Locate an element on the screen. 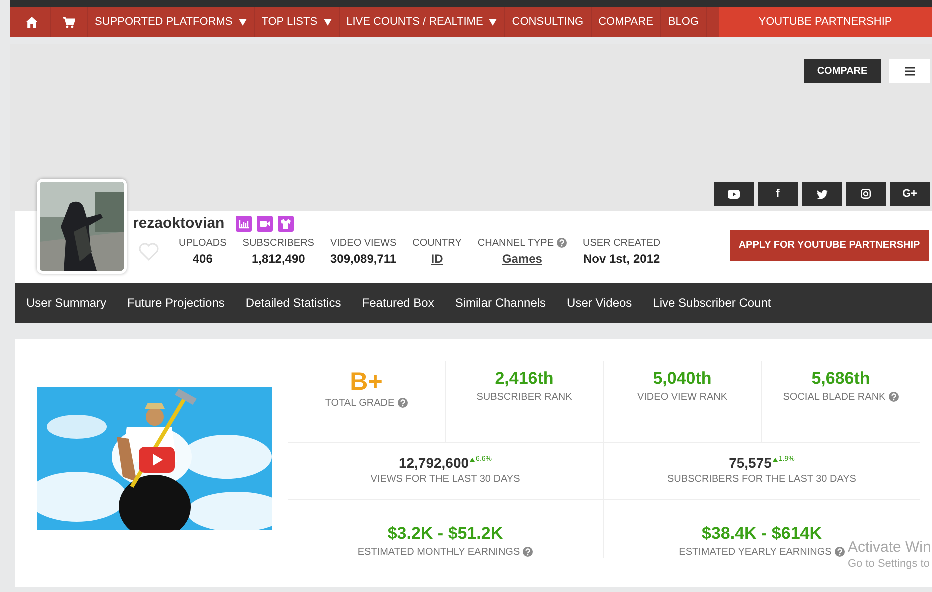  tab: Featured Box is located at coordinates (398, 303).